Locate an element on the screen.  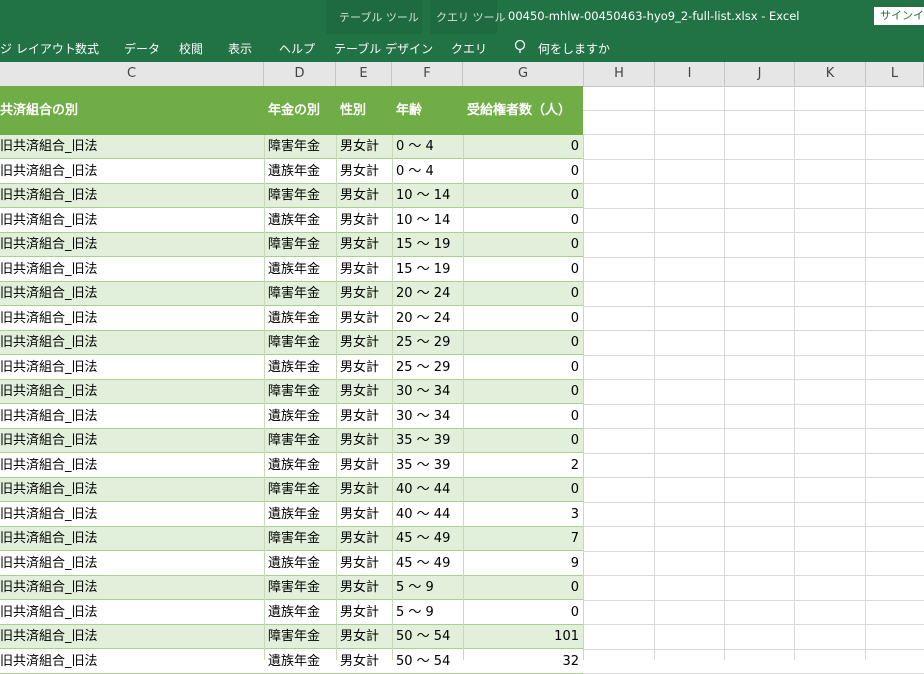
tab-review: 校閲 is located at coordinates (191, 48).